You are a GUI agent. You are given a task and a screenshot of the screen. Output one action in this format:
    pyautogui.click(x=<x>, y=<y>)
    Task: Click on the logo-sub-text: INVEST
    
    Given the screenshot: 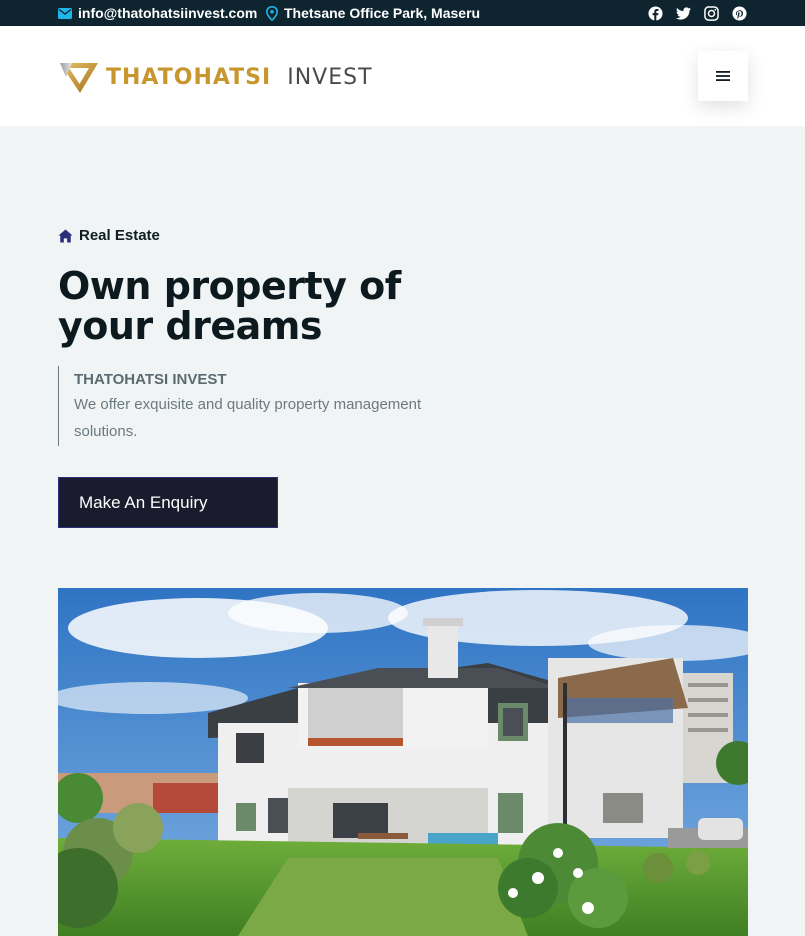 What is the action you would take?
    pyautogui.click(x=330, y=77)
    